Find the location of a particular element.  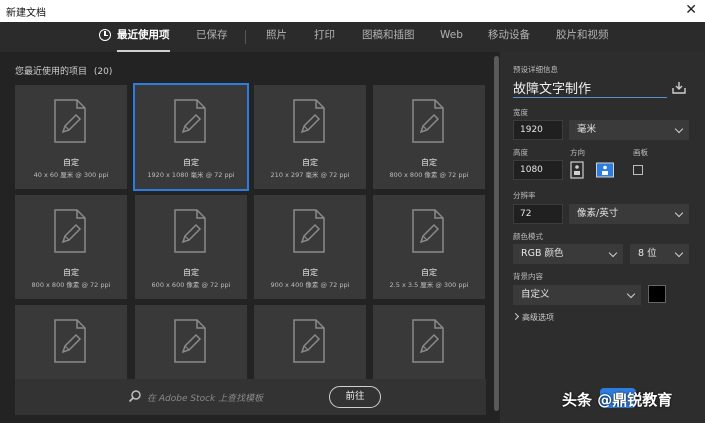

preset-size: 600 x 600 像素 @ 72 ppi is located at coordinates (191, 285).